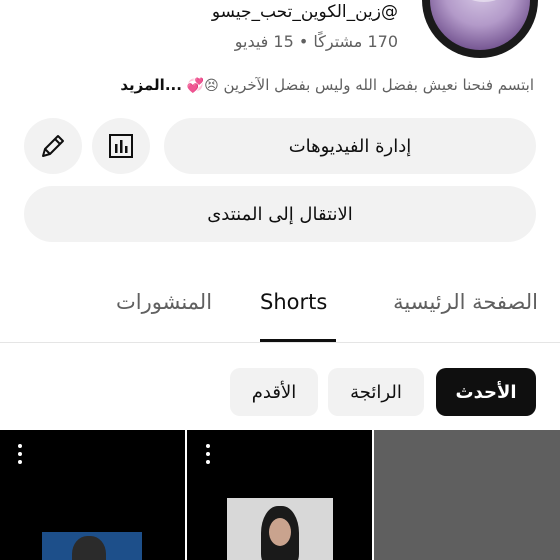 Image resolution: width=560 pixels, height=560 pixels. I want to click on channel-avatar, so click(480, 29).